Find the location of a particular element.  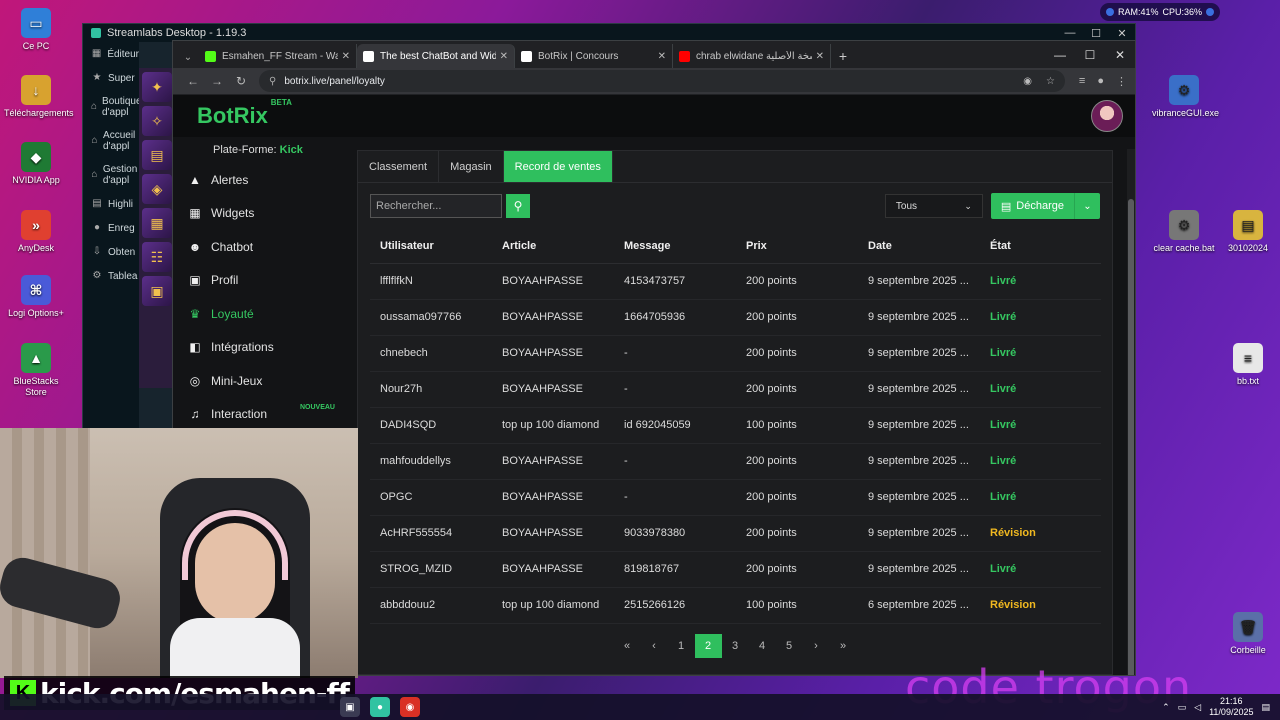

first-page-icon: « is located at coordinates (627, 646).